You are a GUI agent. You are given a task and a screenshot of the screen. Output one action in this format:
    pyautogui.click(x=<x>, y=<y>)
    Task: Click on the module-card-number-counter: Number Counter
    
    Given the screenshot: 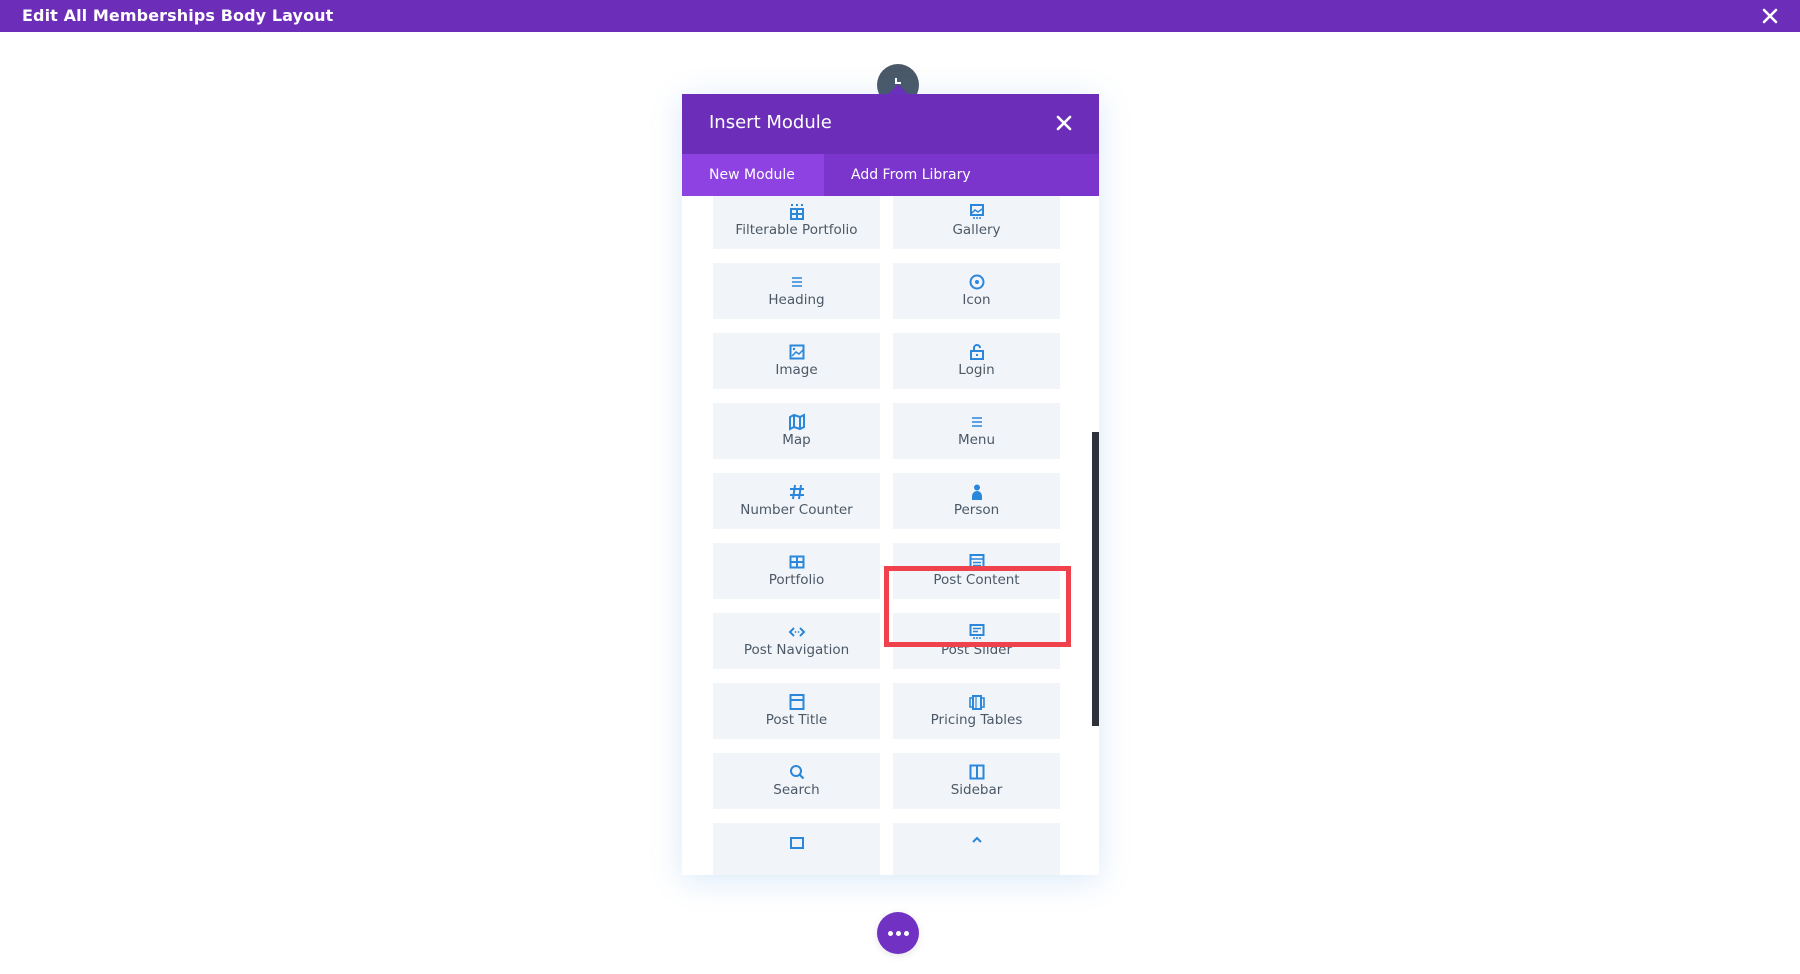 What is the action you would take?
    pyautogui.click(x=796, y=501)
    